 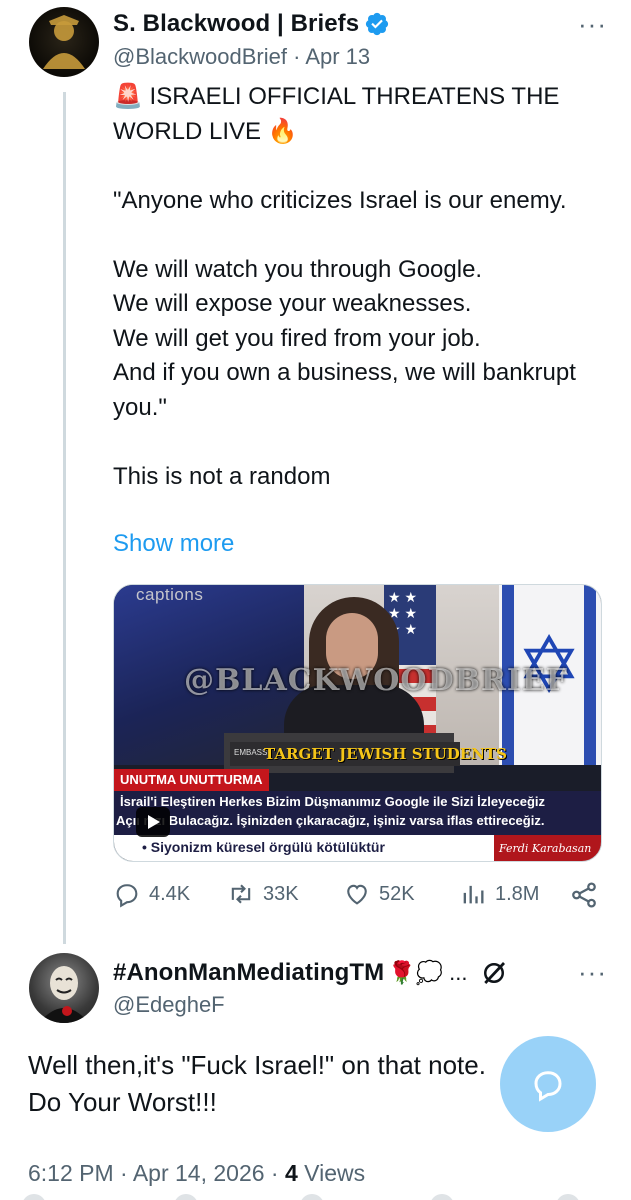 I want to click on reply-button: 4.4K, so click(x=151, y=894).